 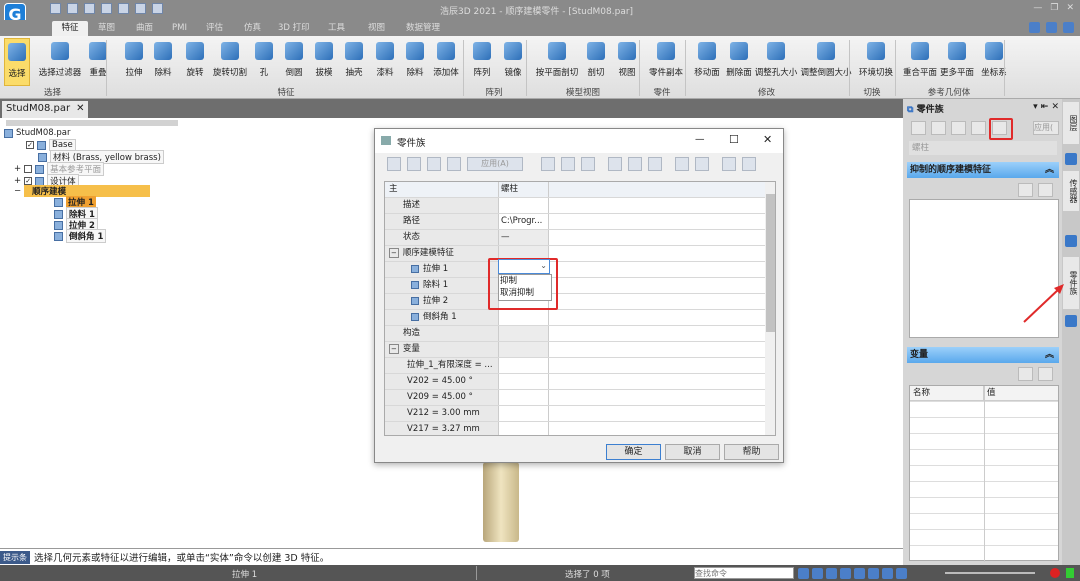 What do you see at coordinates (938, 128) in the screenshot?
I see `copy-icon` at bounding box center [938, 128].